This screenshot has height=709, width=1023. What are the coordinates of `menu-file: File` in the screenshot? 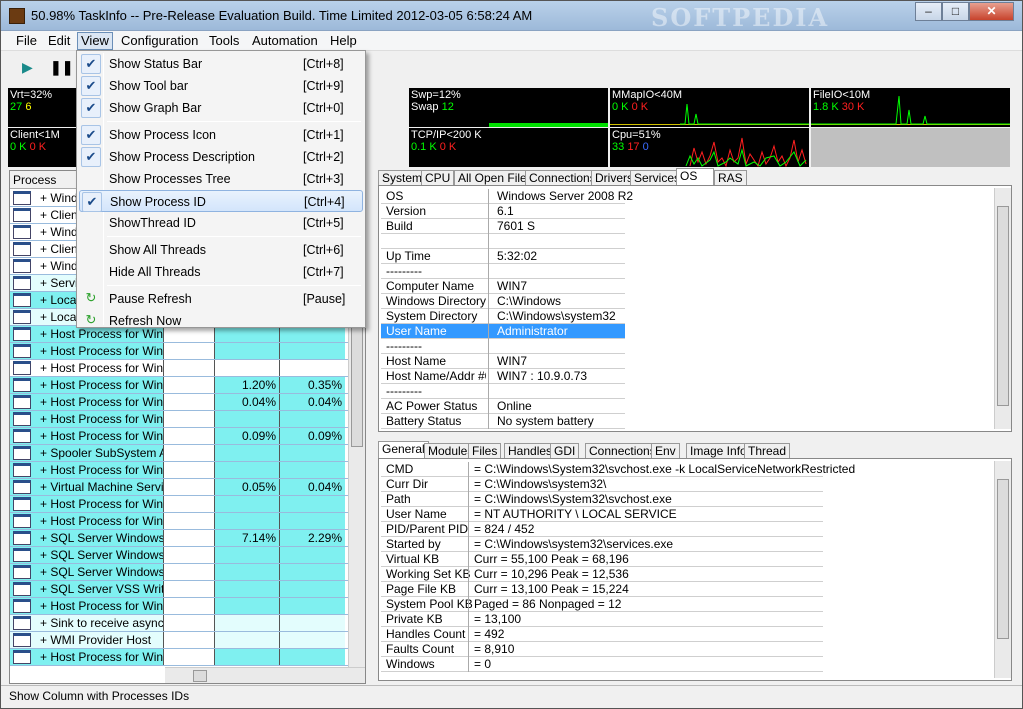 It's located at (26, 41).